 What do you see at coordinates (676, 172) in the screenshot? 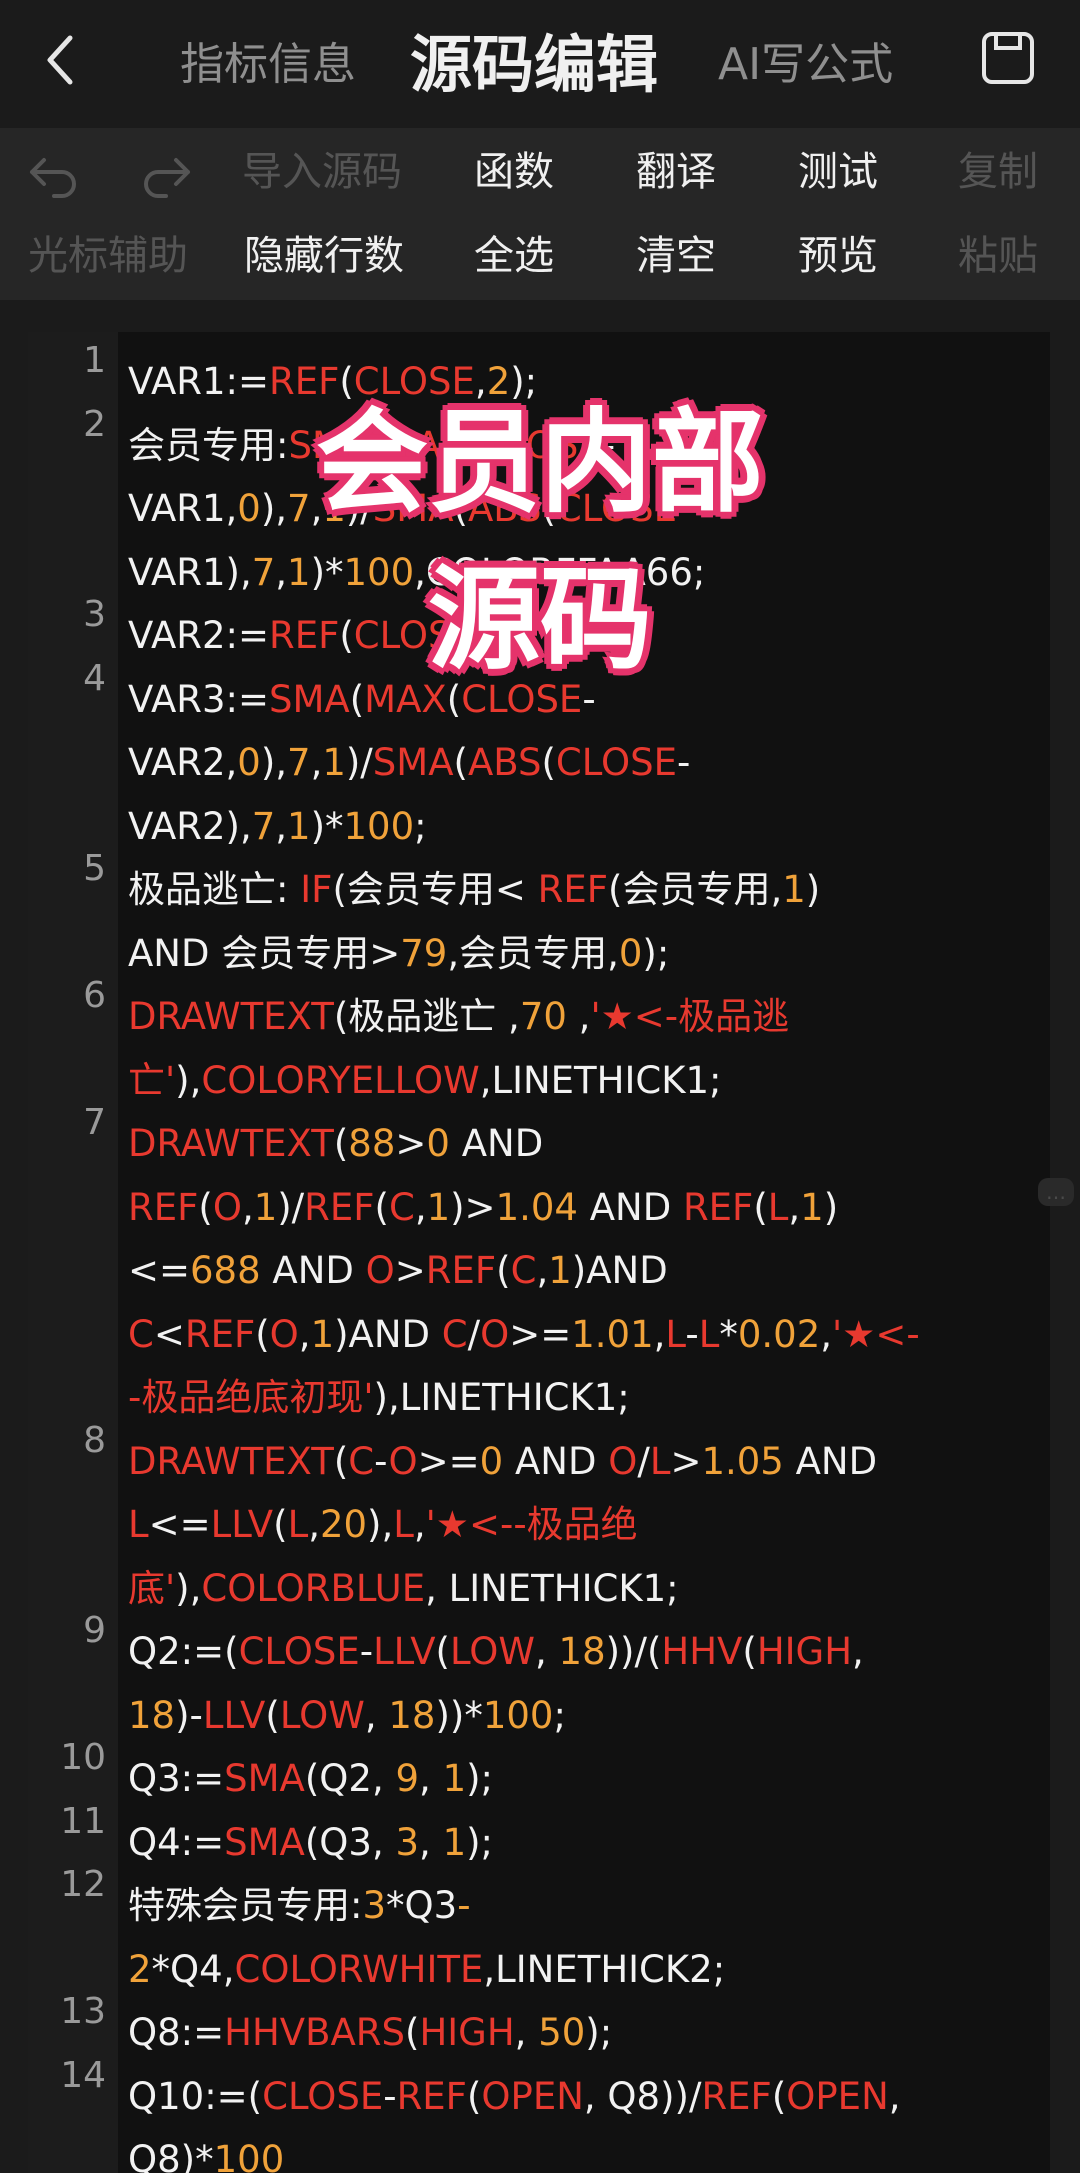
I see `translate-button: 翻译` at bounding box center [676, 172].